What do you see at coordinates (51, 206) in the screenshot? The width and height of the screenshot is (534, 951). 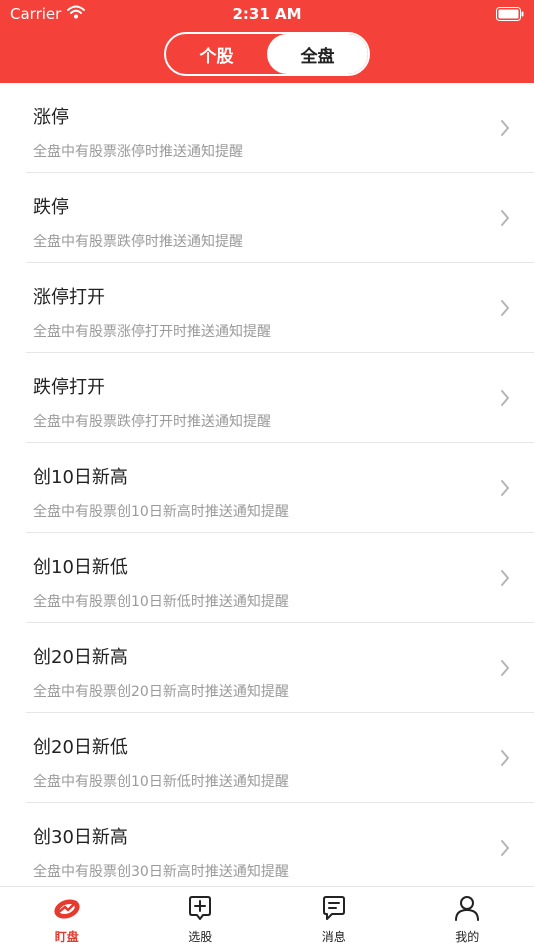 I see `list-item-title: 跌停` at bounding box center [51, 206].